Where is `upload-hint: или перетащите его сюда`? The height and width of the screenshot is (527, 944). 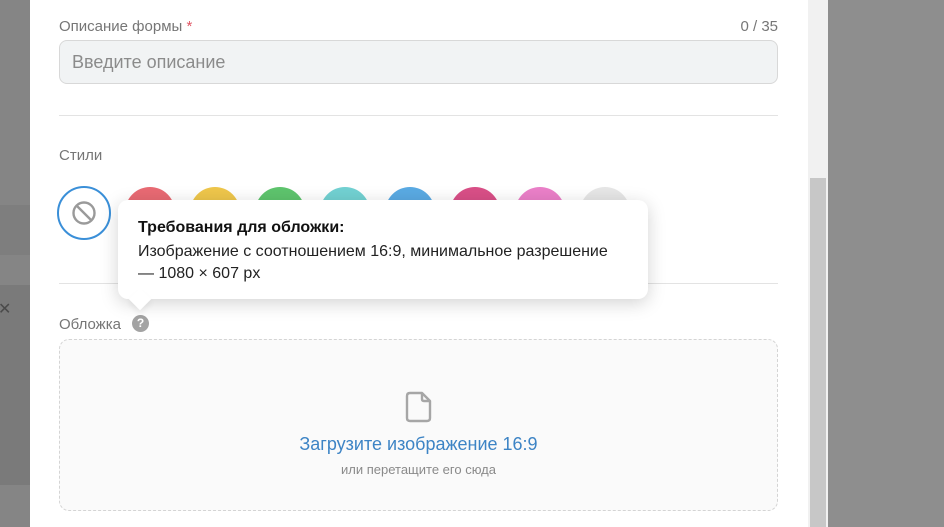
upload-hint: или перетащите его сюда is located at coordinates (418, 469).